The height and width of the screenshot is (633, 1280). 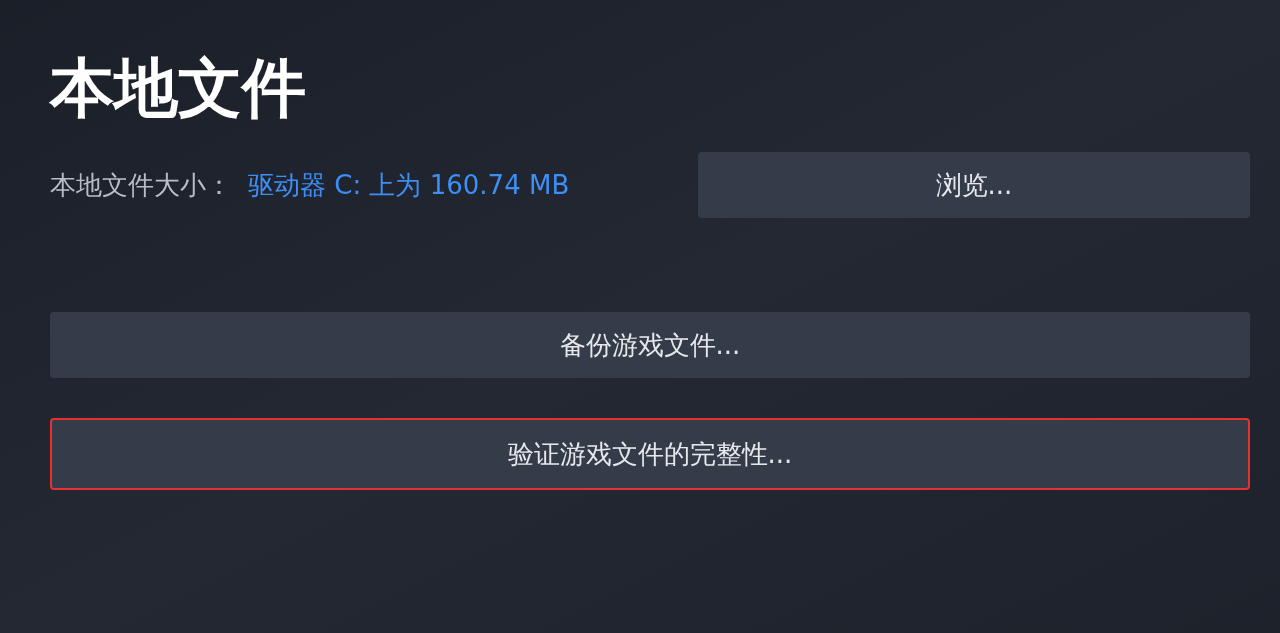 What do you see at coordinates (141, 185) in the screenshot?
I see `size-label: 本地文件大小：` at bounding box center [141, 185].